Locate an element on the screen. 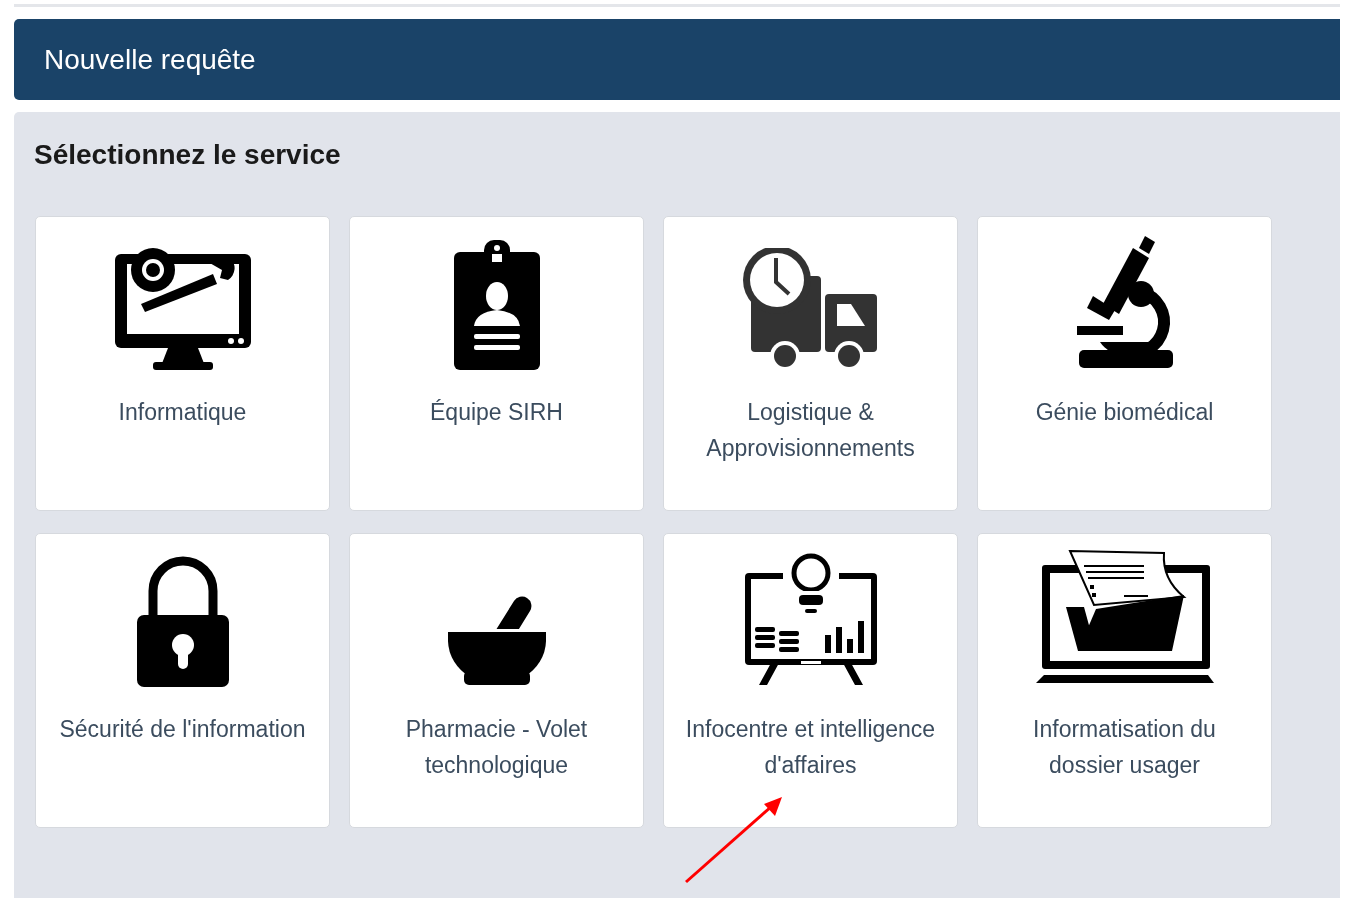 The width and height of the screenshot is (1347, 899). service-label: Informatique is located at coordinates (182, 412).